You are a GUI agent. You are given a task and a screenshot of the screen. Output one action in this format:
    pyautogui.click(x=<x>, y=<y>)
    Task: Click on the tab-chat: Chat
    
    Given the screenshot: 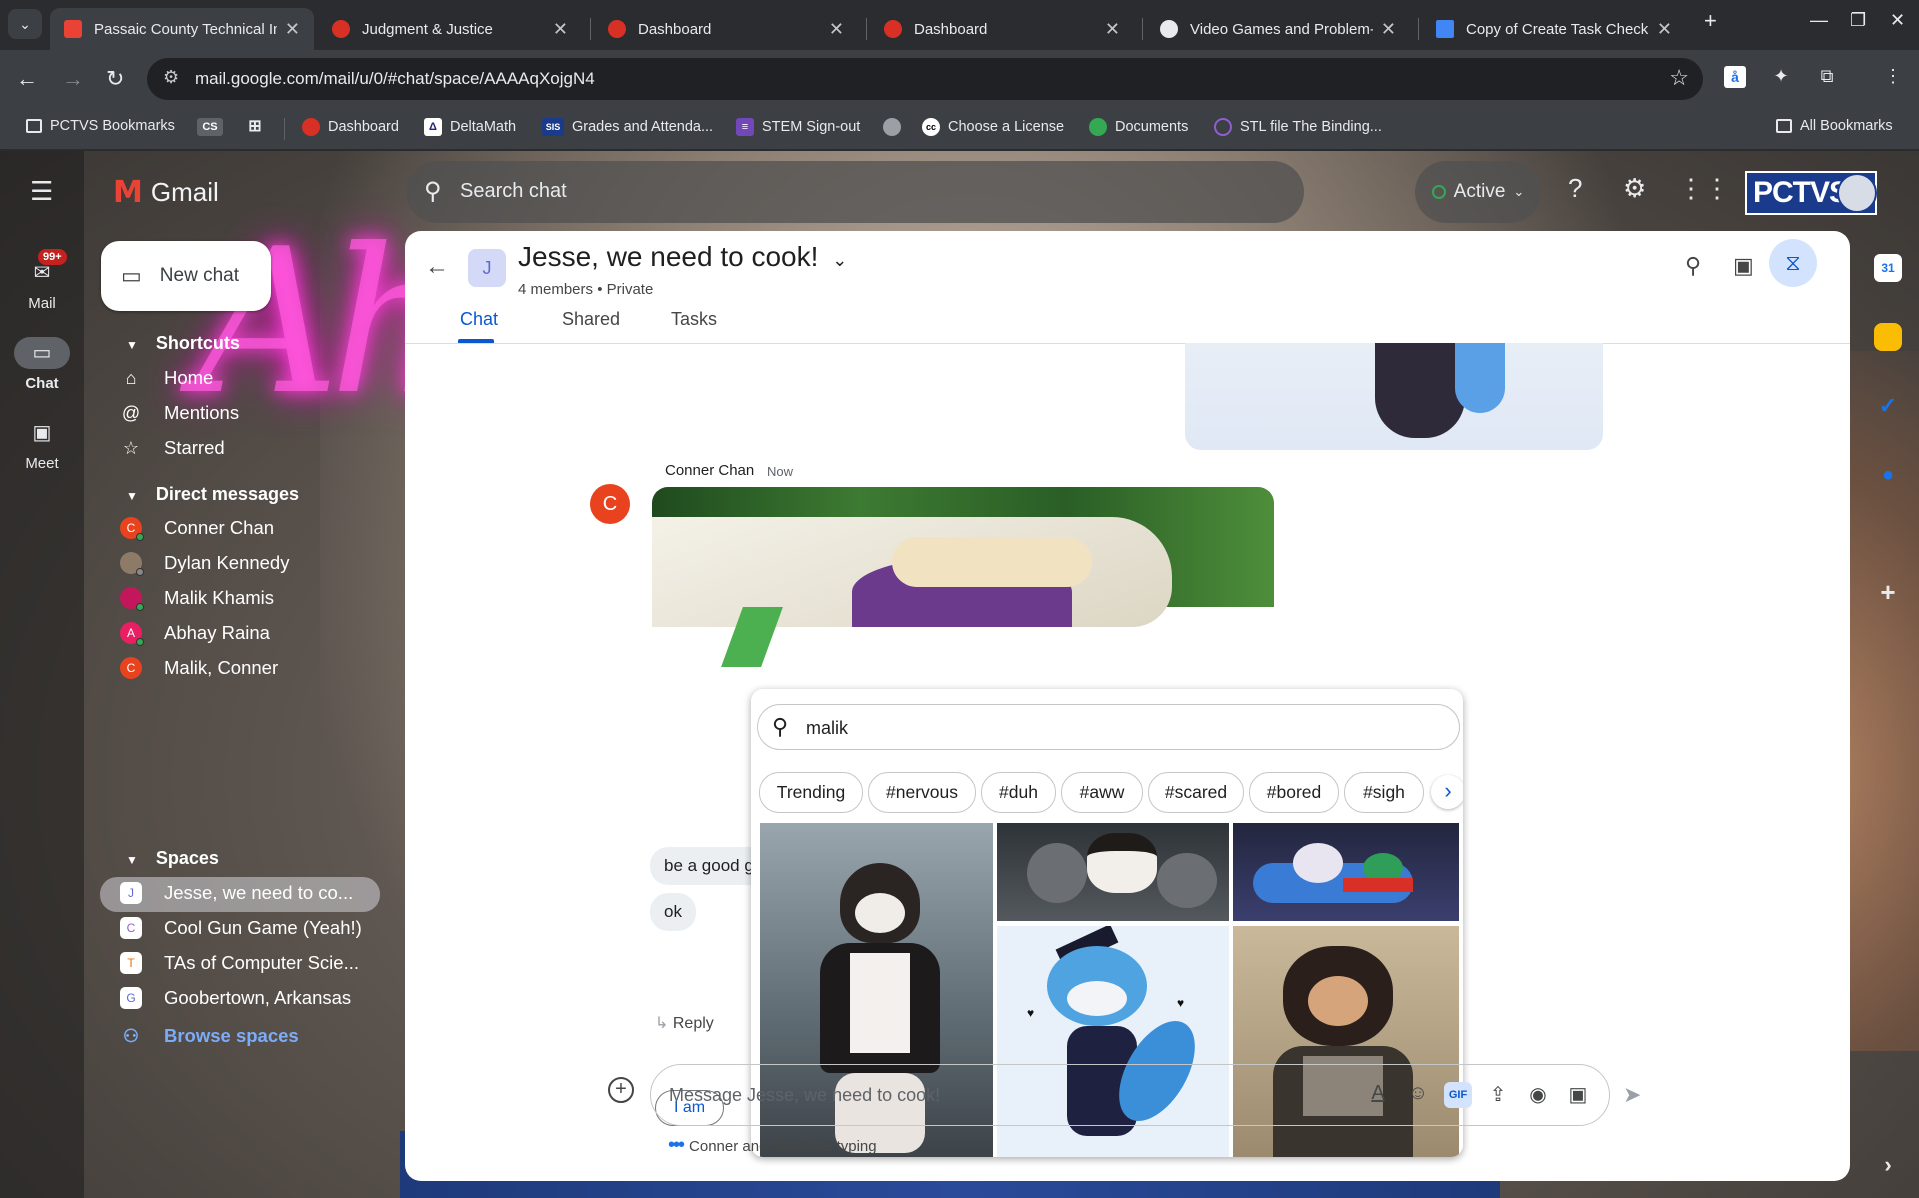 What is the action you would take?
    pyautogui.click(x=479, y=319)
    